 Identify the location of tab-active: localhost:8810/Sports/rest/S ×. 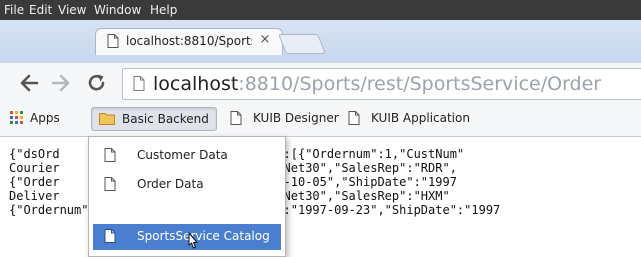
(189, 41).